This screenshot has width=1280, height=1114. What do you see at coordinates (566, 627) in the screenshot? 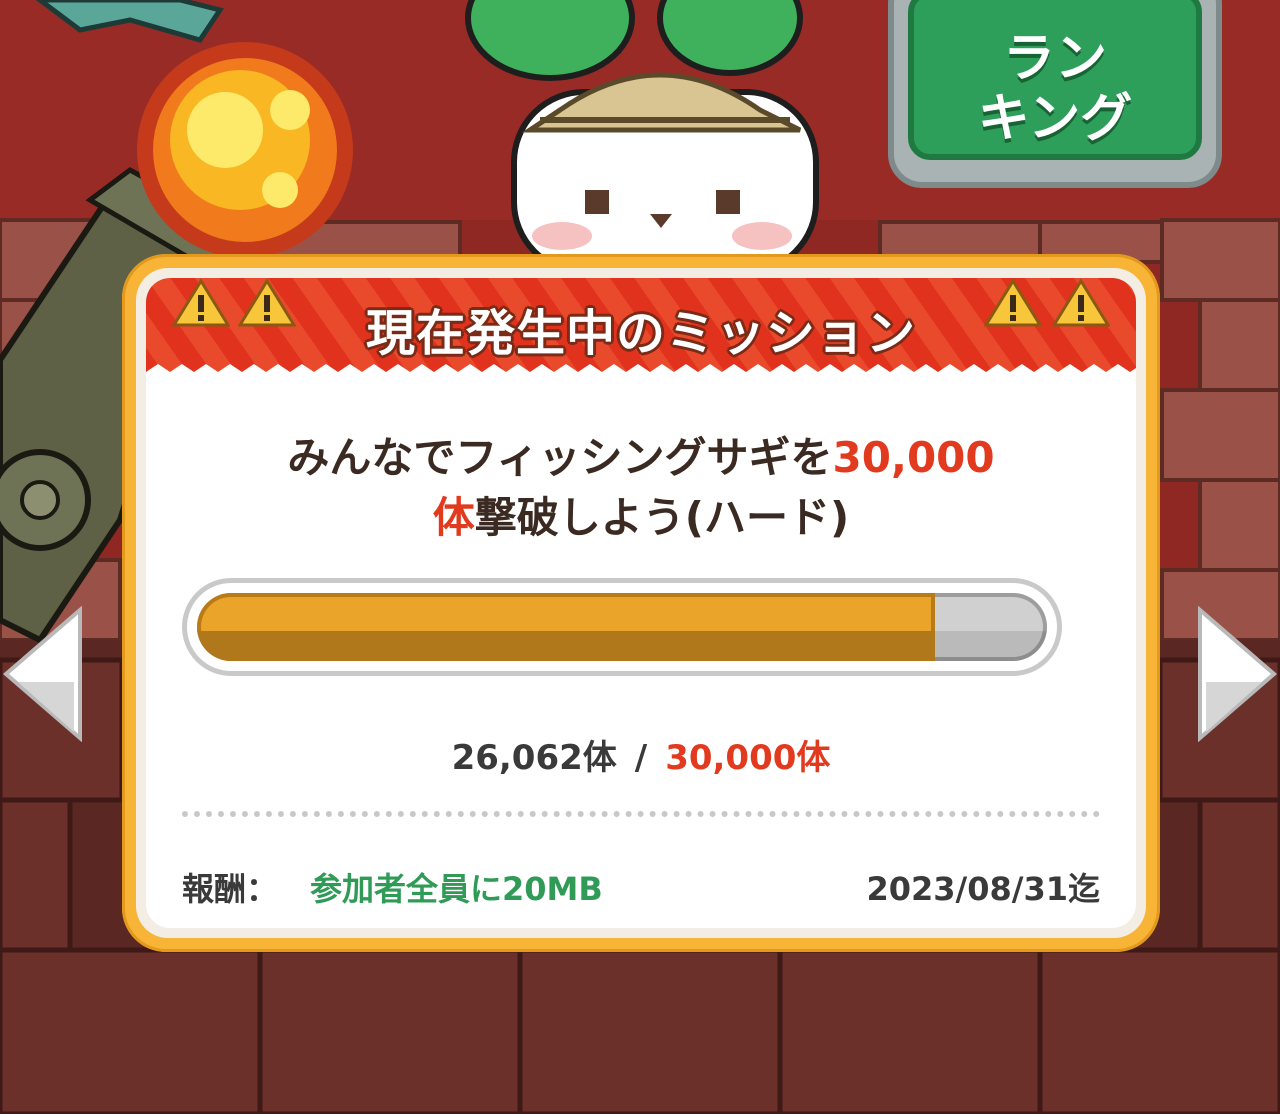
I see `progress-fill` at bounding box center [566, 627].